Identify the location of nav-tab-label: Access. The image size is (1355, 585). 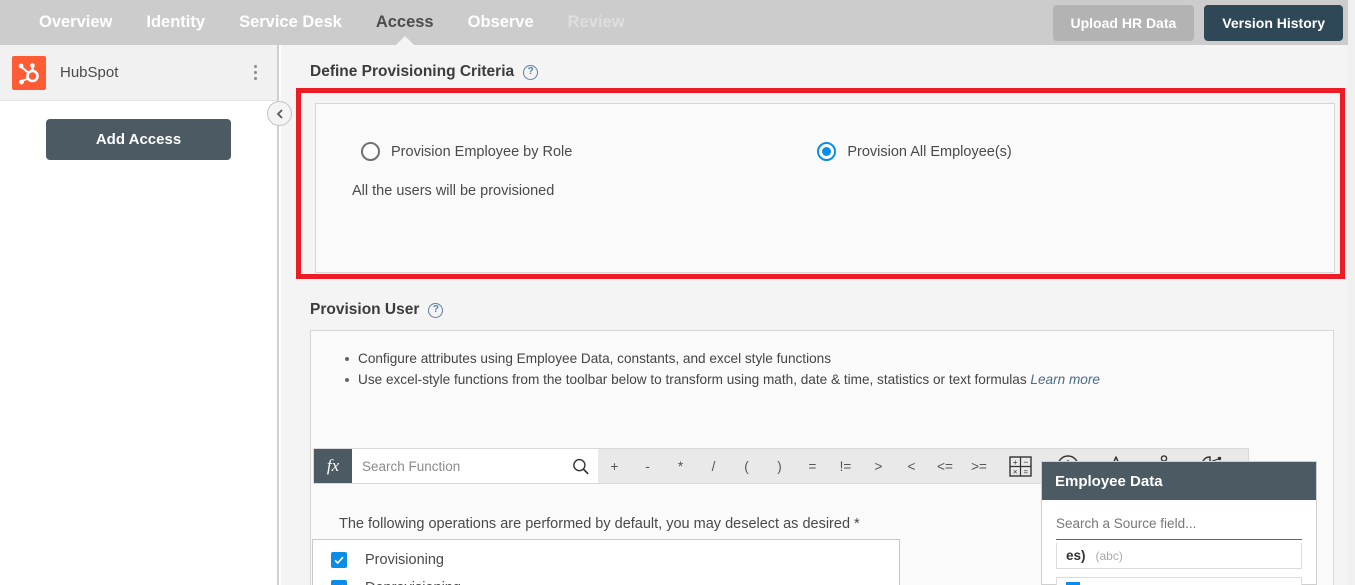
(404, 22).